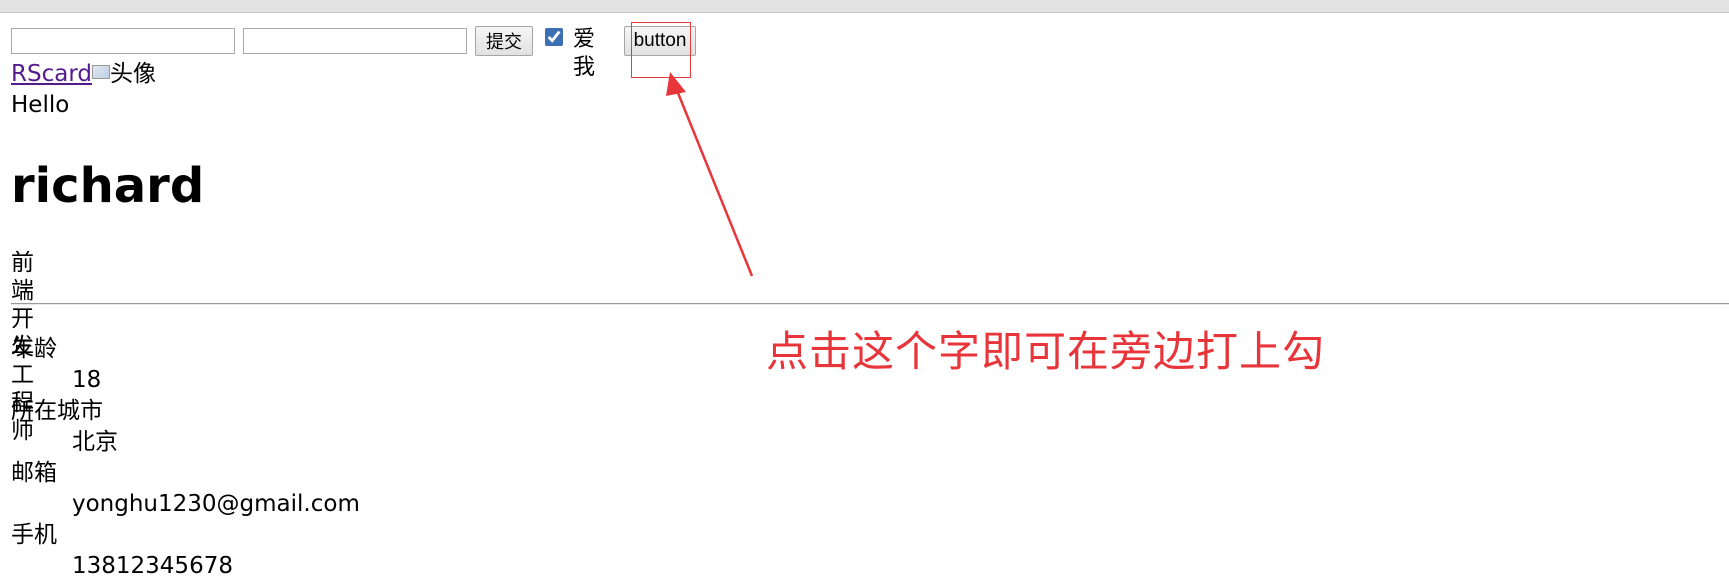 Image resolution: width=1729 pixels, height=582 pixels. I want to click on submit-button: 提交, so click(504, 41).